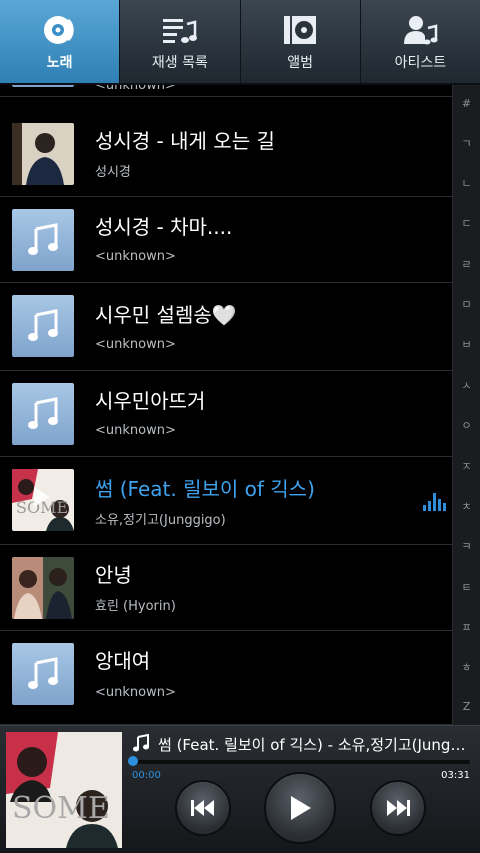  What do you see at coordinates (61, 808) in the screenshot?
I see `svg-text: SOME` at bounding box center [61, 808].